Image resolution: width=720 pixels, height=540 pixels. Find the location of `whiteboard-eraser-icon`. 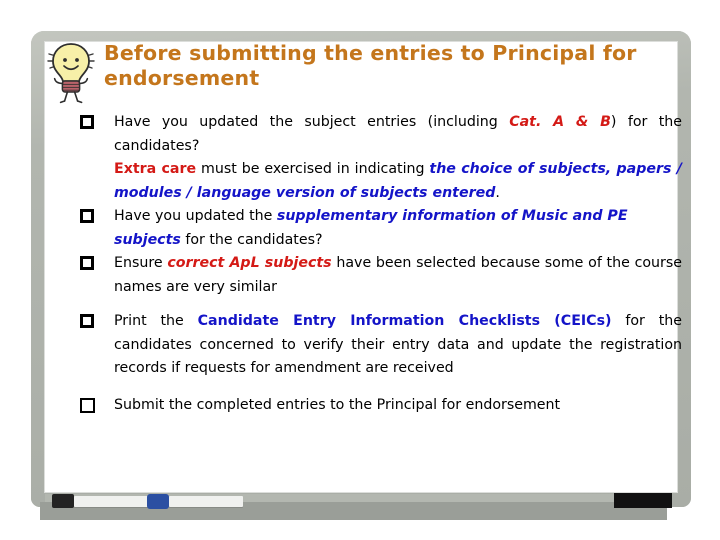

whiteboard-eraser-icon is located at coordinates (643, 500).